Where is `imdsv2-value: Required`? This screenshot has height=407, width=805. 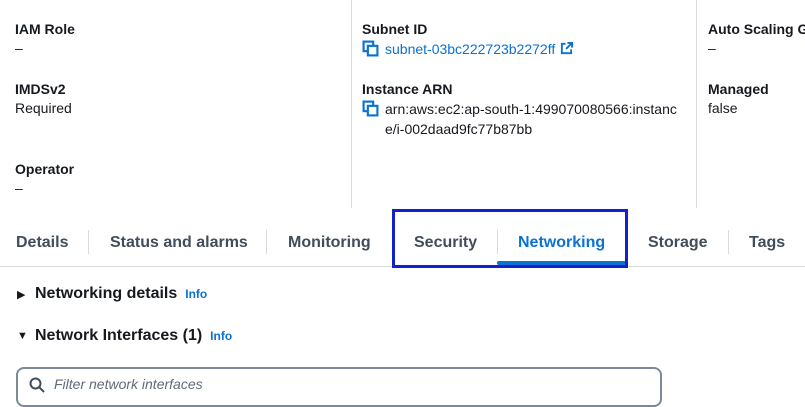 imdsv2-value: Required is located at coordinates (43, 108).